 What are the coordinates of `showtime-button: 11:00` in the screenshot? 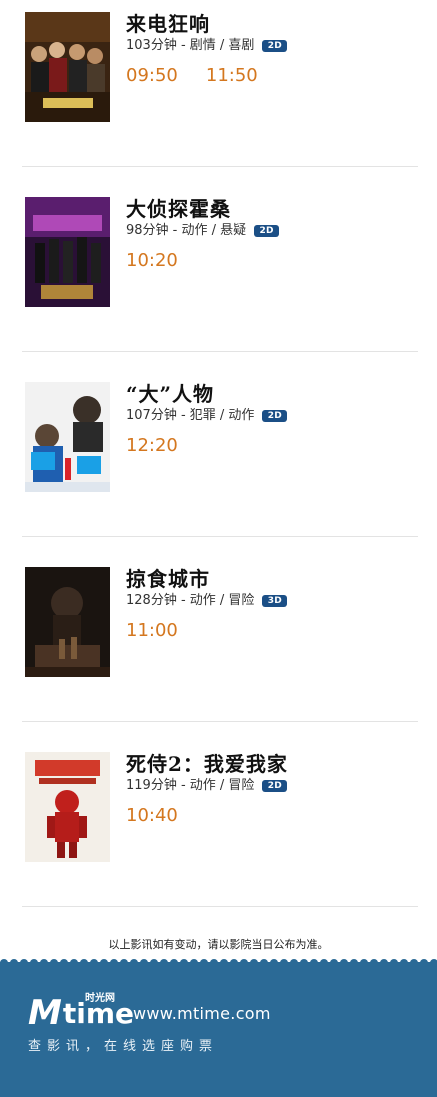 It's located at (152, 630).